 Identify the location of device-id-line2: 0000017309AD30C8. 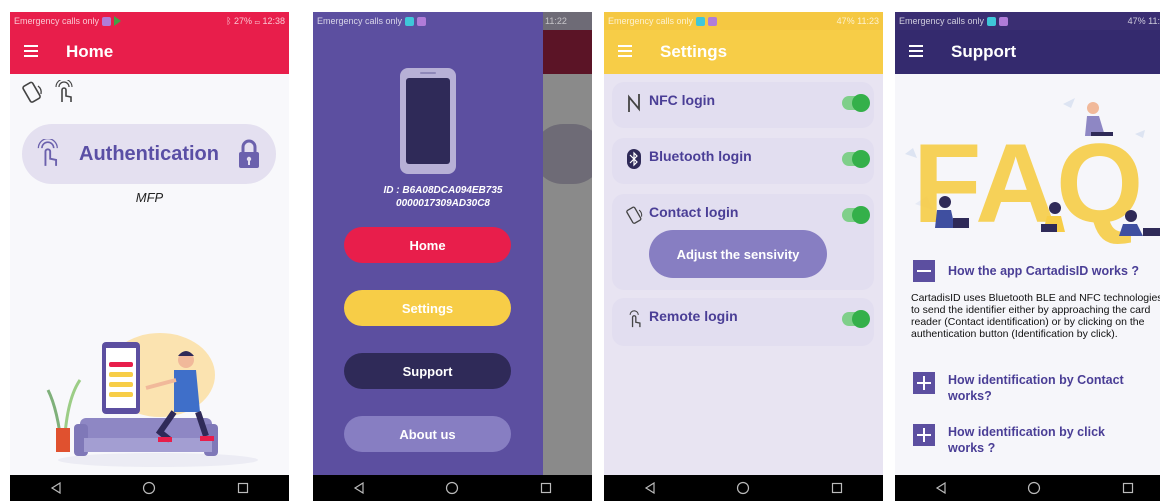
(443, 203).